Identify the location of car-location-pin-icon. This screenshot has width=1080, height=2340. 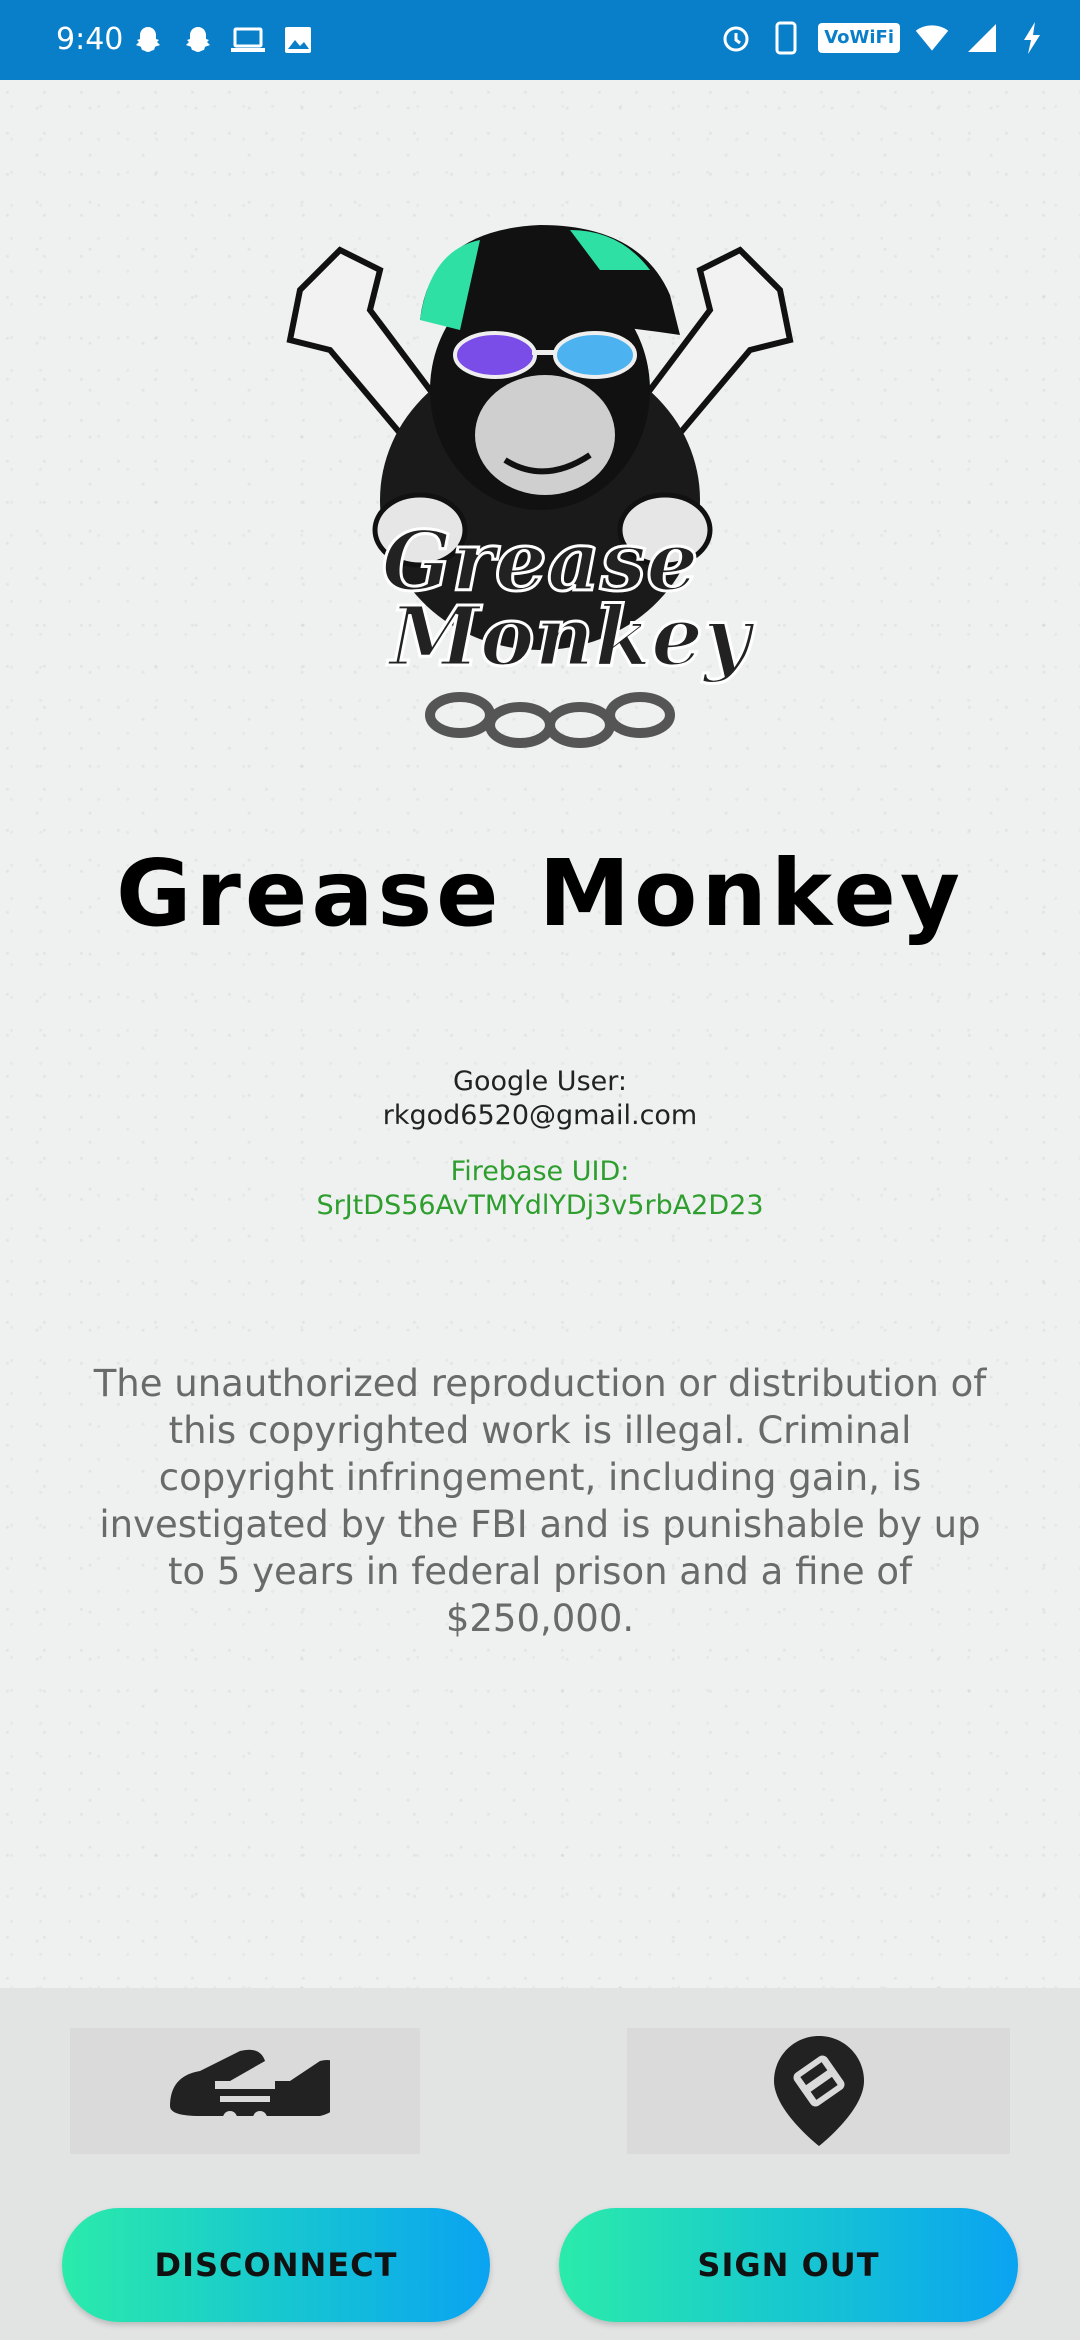
(818, 2091).